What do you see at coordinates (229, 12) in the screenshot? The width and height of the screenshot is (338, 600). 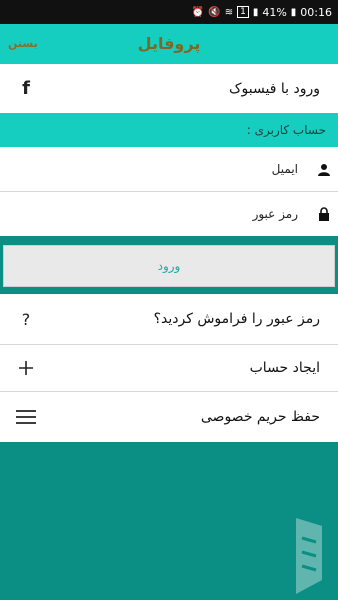 I see `wifi-icon: ≋` at bounding box center [229, 12].